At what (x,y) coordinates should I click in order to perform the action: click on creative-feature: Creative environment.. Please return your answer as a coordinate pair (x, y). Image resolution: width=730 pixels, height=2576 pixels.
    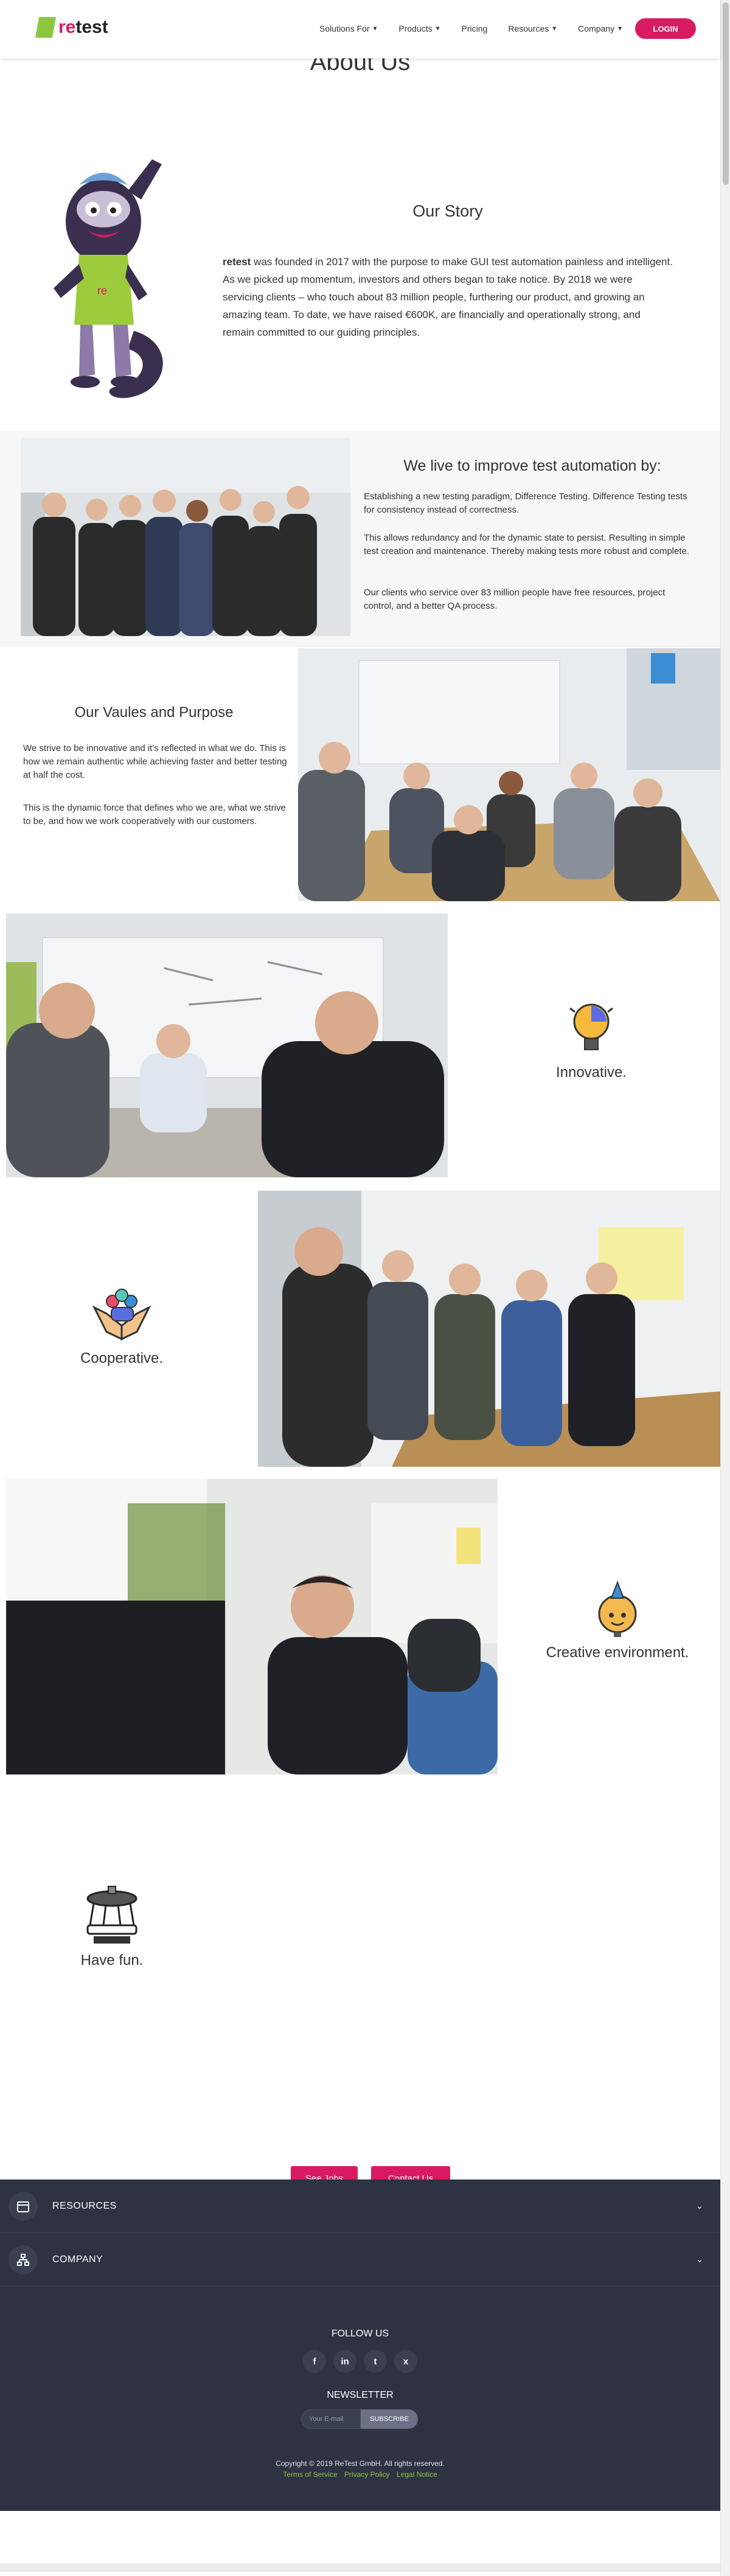
    Looking at the image, I should click on (617, 1619).